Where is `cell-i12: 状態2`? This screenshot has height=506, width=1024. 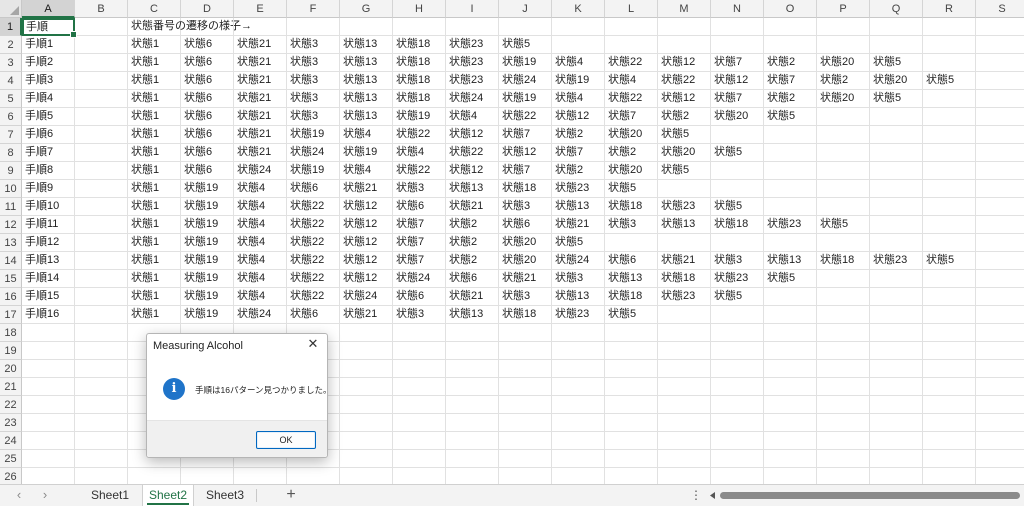 cell-i12: 状態2 is located at coordinates (472, 225).